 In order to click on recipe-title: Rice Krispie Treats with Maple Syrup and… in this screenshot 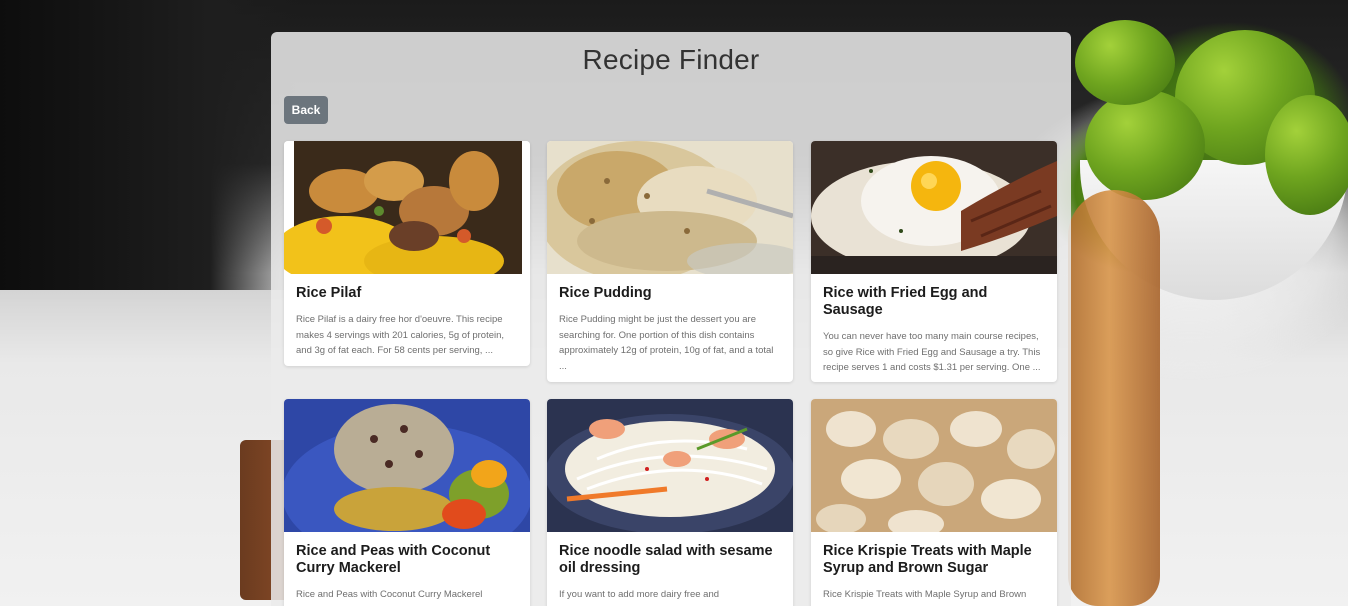, I will do `click(934, 560)`.